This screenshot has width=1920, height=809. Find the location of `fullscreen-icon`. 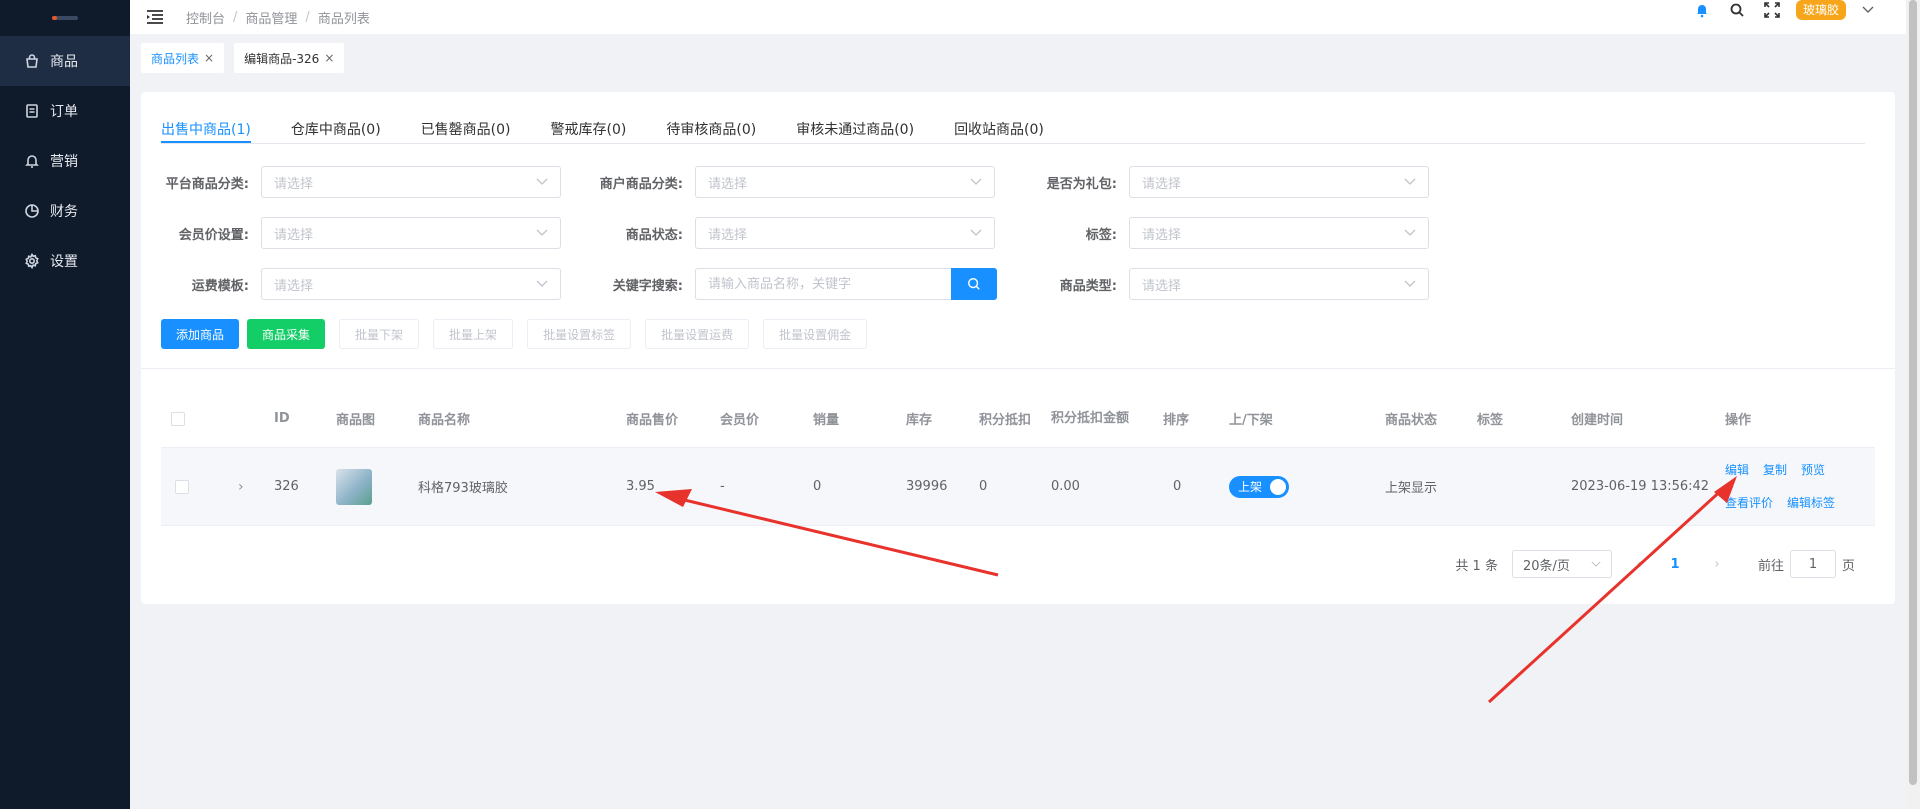

fullscreen-icon is located at coordinates (1772, 10).